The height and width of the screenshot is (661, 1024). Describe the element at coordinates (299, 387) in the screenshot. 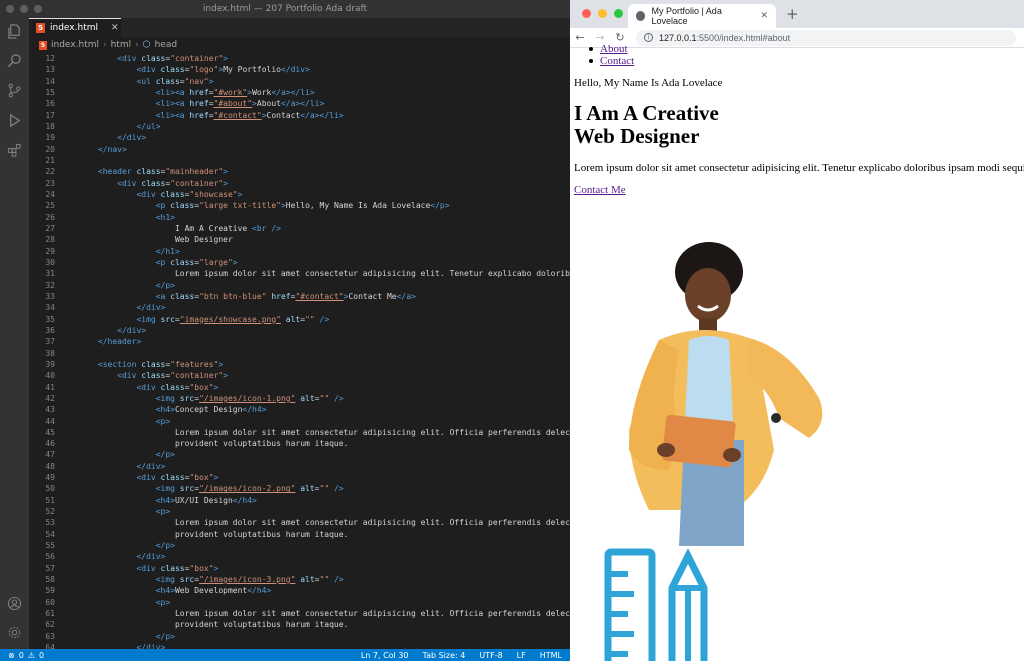

I see `code-line: 41 <div class="box">` at that location.